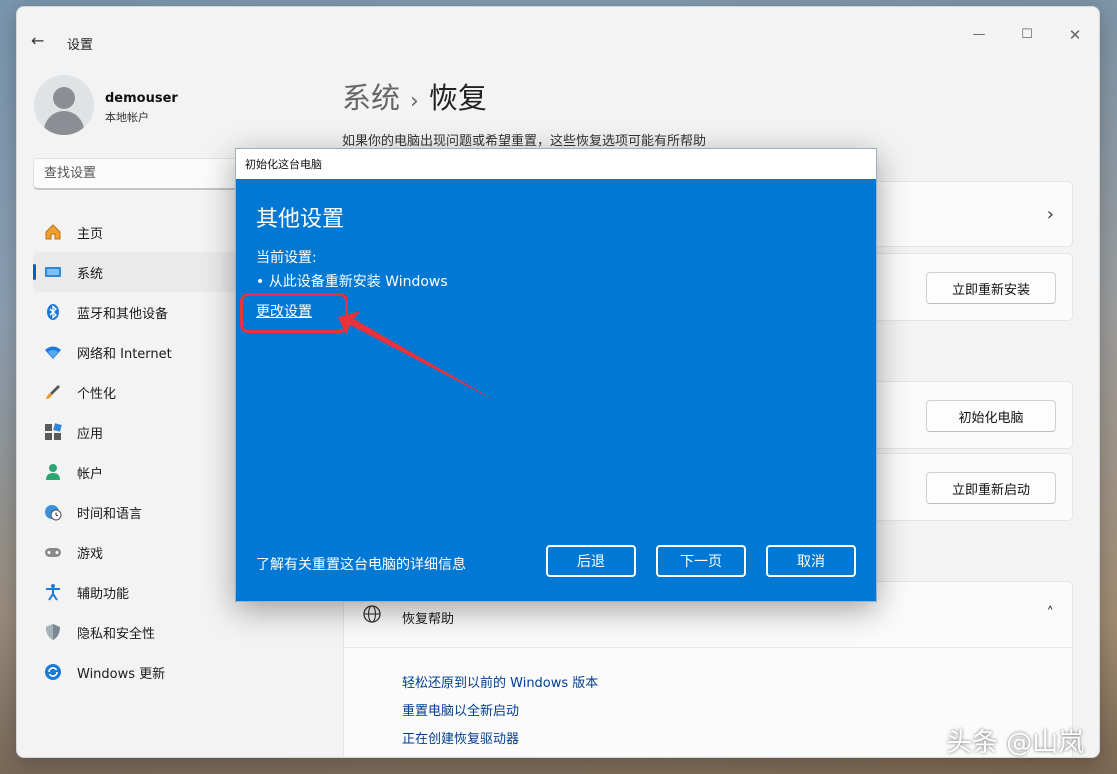 The width and height of the screenshot is (1117, 774). Describe the element at coordinates (460, 737) in the screenshot. I see `help-link-recovery-drive: 正在创建恢复驱动器` at that location.